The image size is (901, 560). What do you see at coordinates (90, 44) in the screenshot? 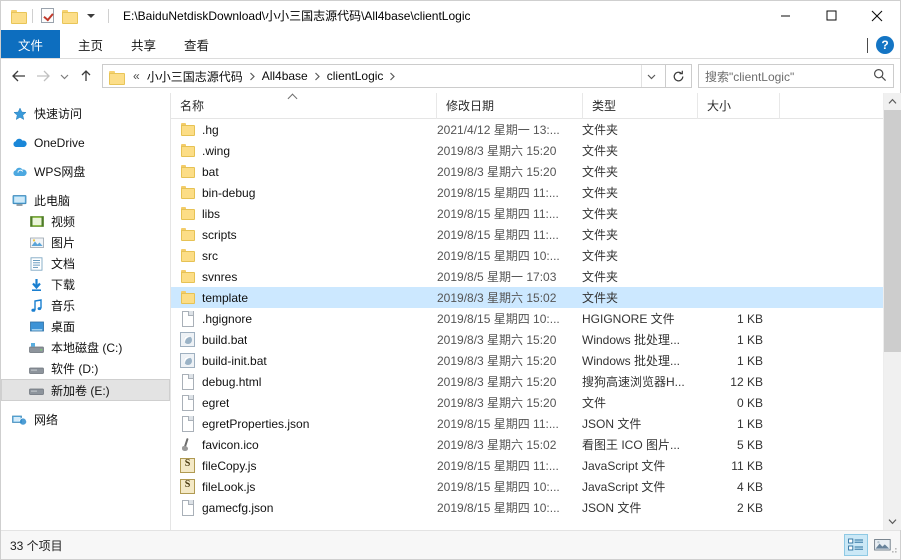
I see `tab-home: 主页` at bounding box center [90, 44].